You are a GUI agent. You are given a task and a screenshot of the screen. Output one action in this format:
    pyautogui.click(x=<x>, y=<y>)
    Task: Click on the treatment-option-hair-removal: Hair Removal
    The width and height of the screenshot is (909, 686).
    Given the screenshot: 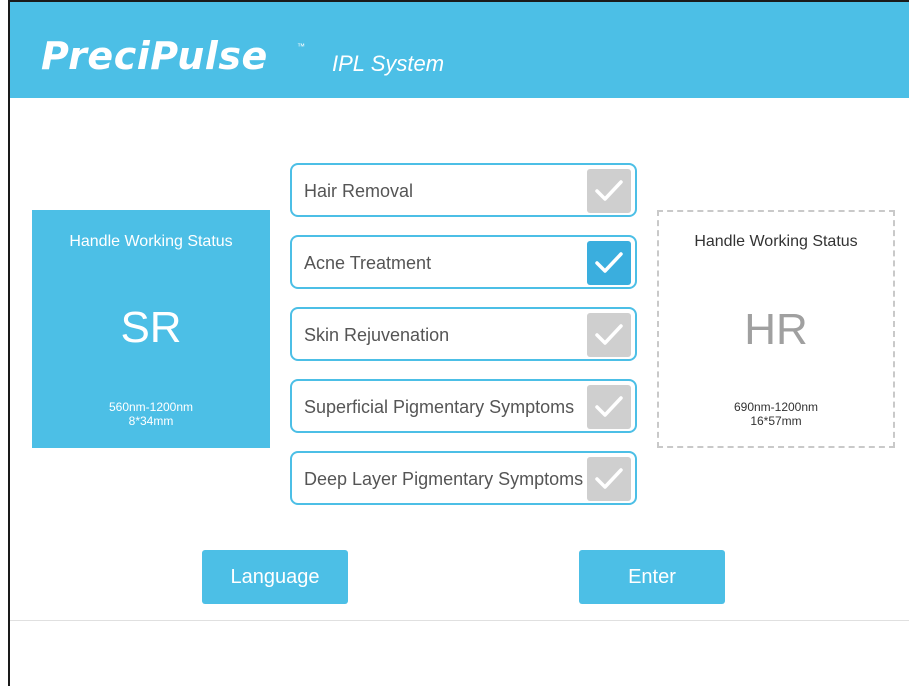 What is the action you would take?
    pyautogui.click(x=463, y=190)
    